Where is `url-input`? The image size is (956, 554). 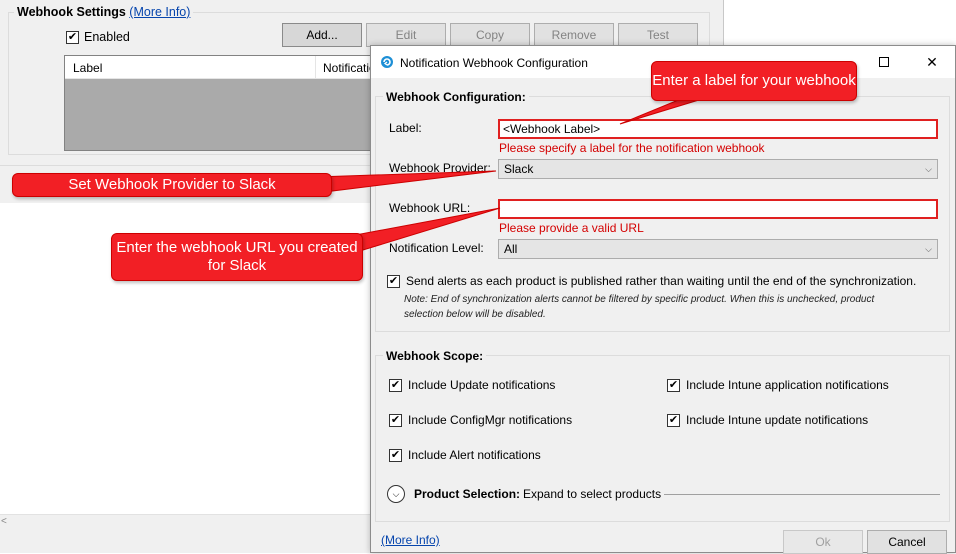
url-input is located at coordinates (718, 209).